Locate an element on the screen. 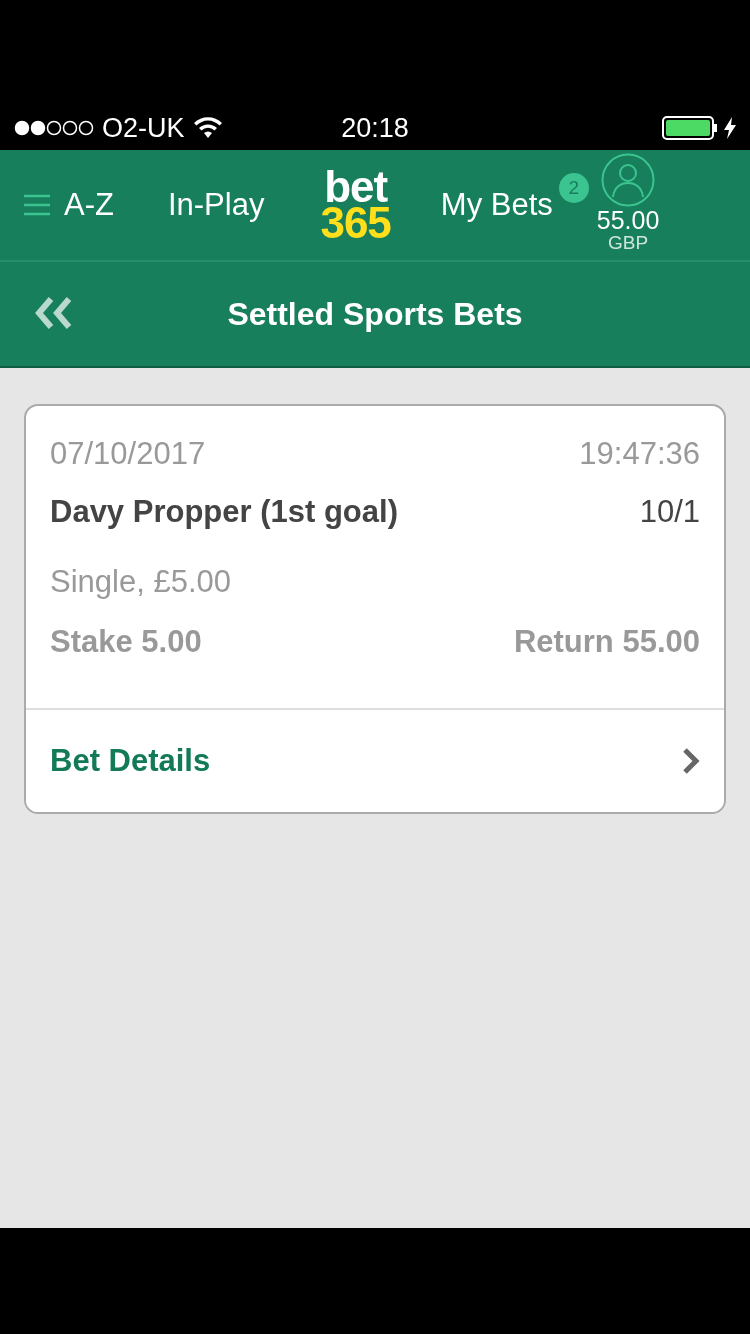 The image size is (750, 1334). bet-time: 19:47:36 is located at coordinates (639, 454).